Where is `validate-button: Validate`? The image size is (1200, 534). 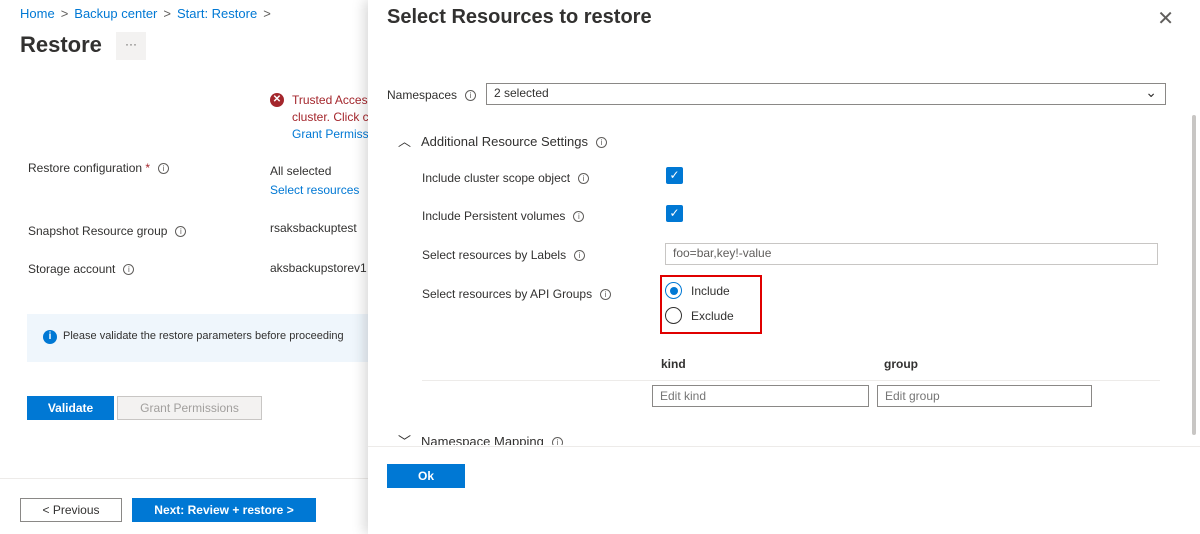
validate-button: Validate is located at coordinates (70, 408).